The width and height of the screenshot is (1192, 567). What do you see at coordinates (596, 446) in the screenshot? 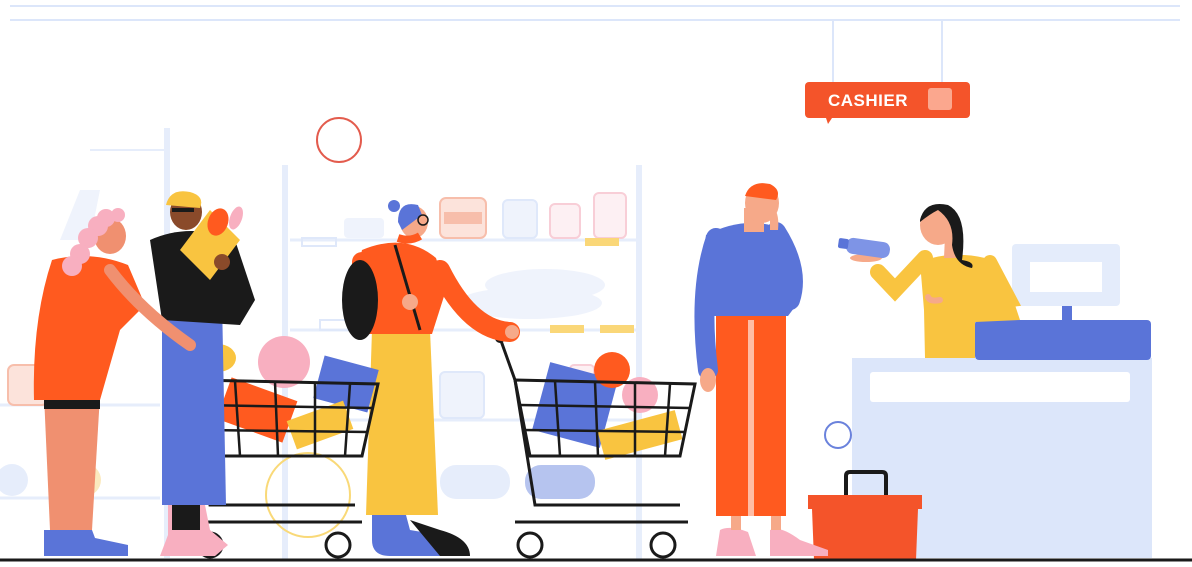
I see `right-shopping-cart` at bounding box center [596, 446].